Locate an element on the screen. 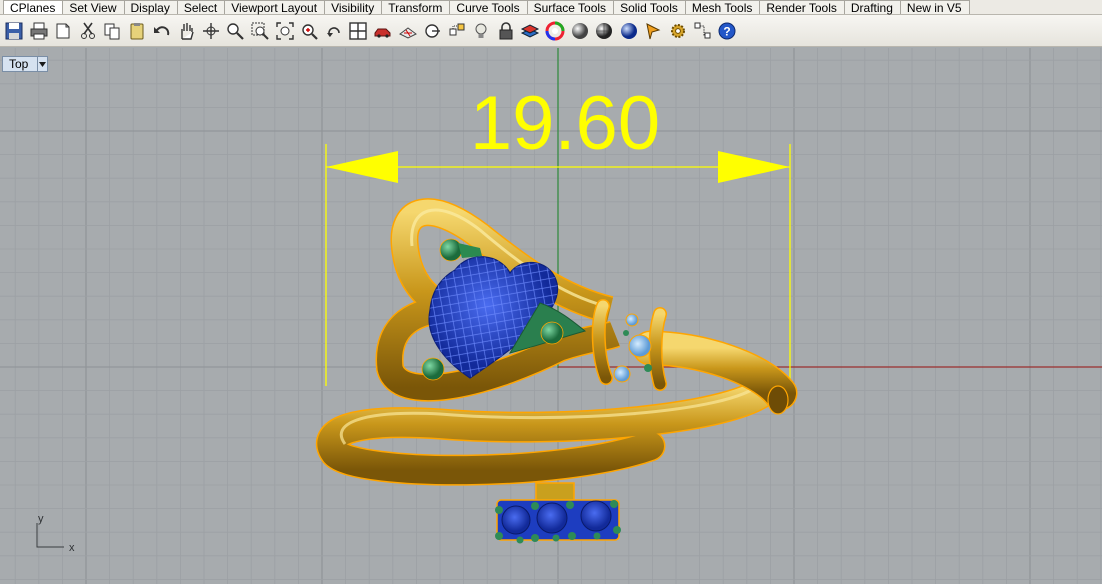  stone-bar is located at coordinates (558, 513).